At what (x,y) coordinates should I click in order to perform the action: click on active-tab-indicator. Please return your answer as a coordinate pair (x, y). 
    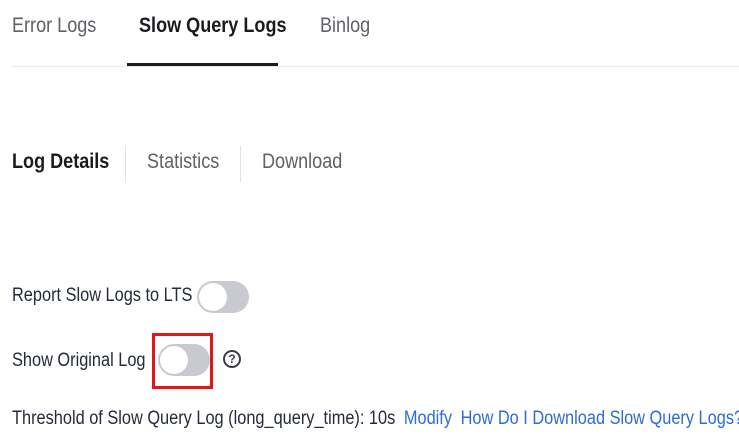
    Looking at the image, I should click on (202, 64).